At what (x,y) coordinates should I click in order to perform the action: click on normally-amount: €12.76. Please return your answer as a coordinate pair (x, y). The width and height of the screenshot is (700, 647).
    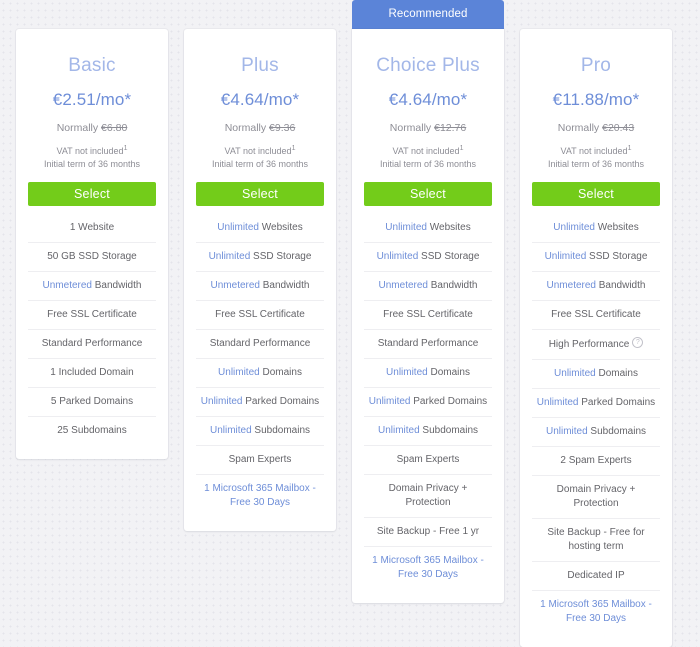
    Looking at the image, I should click on (450, 128).